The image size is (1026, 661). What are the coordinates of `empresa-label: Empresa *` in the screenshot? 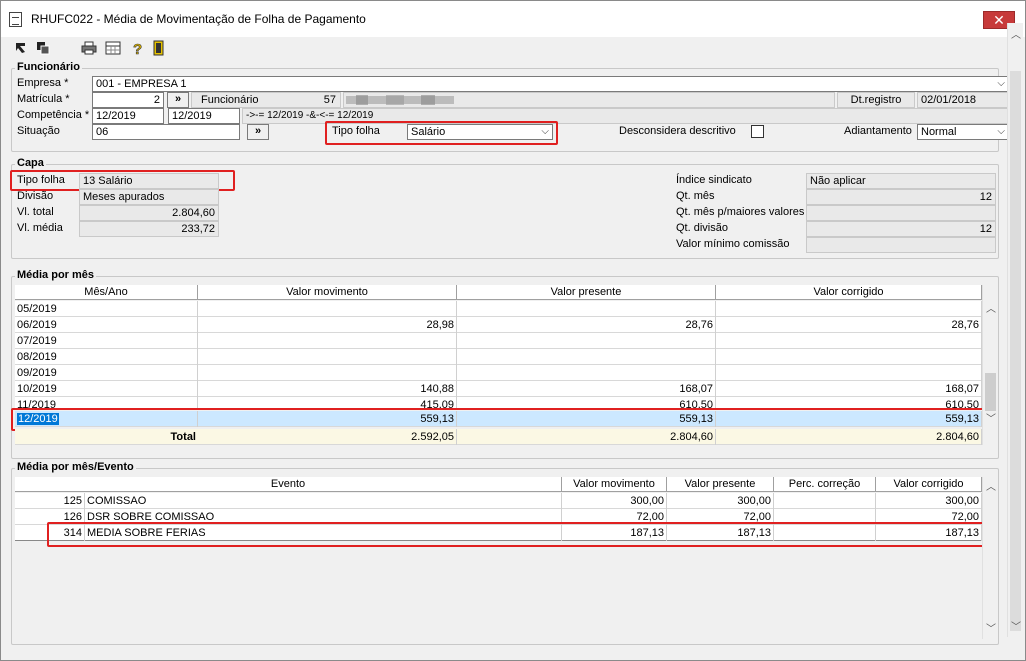 It's located at (43, 83).